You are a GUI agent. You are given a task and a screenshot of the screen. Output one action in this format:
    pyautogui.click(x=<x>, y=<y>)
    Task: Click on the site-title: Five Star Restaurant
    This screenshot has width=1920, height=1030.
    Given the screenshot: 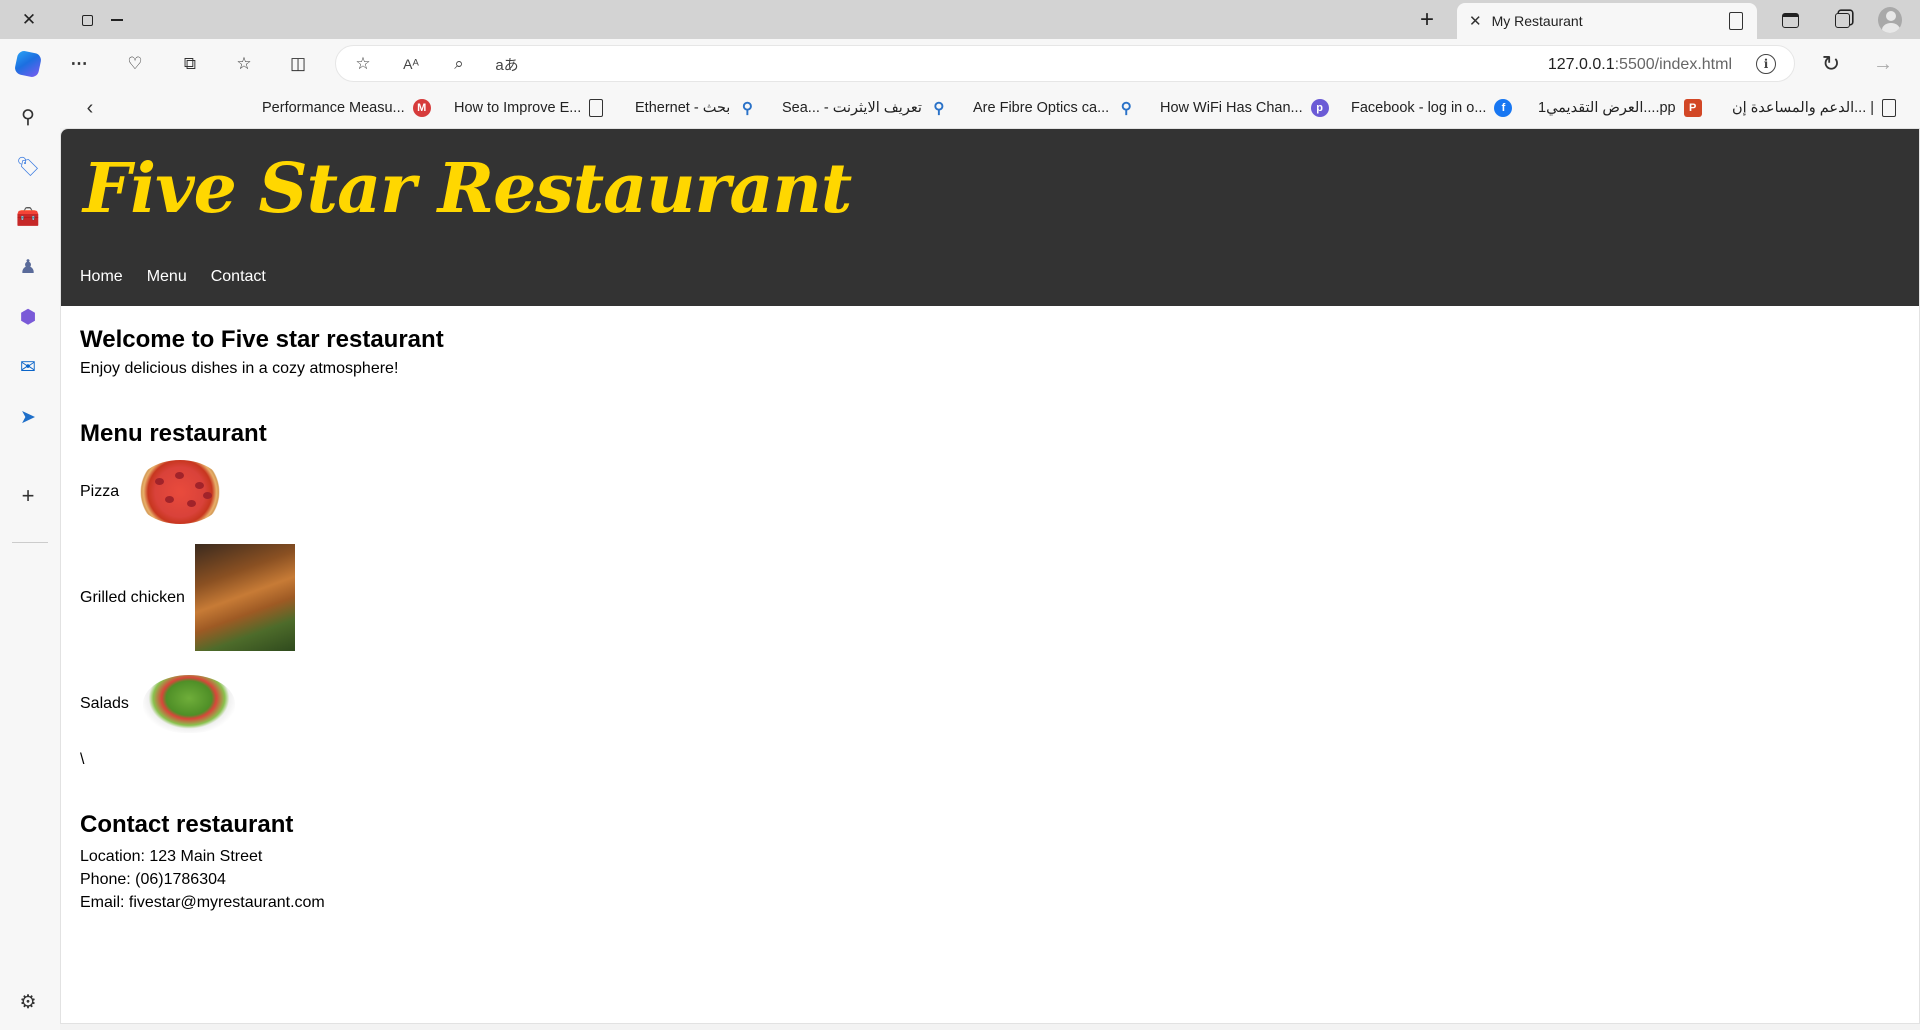 What is the action you would take?
    pyautogui.click(x=467, y=189)
    